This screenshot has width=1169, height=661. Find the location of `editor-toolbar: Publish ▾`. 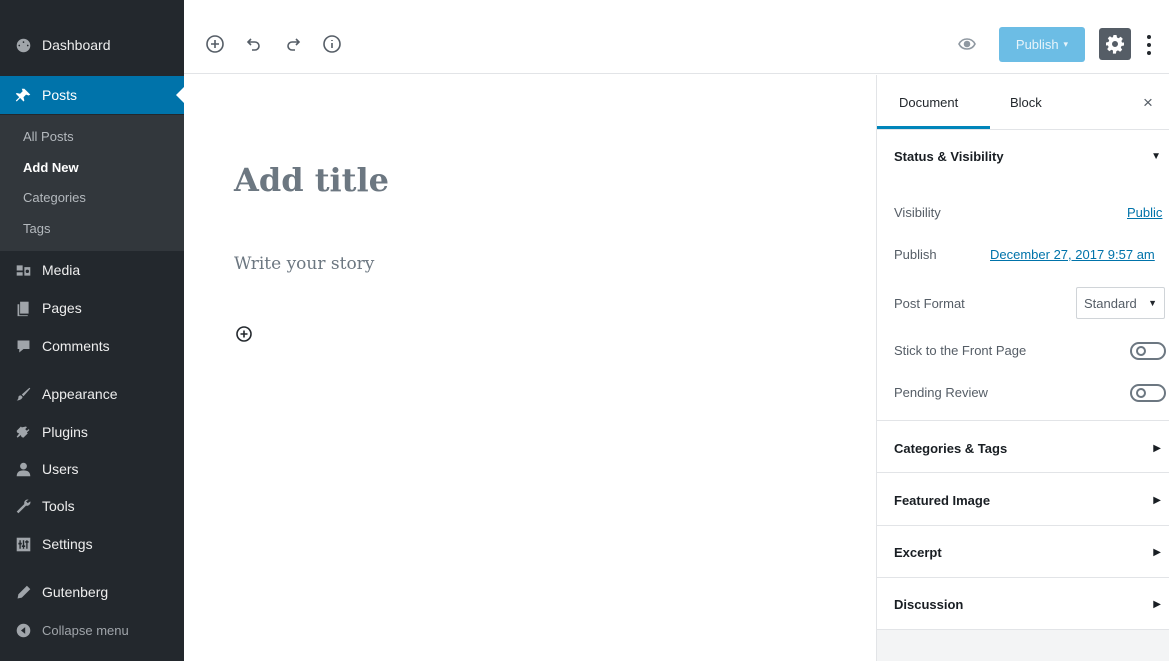

editor-toolbar: Publish ▾ is located at coordinates (676, 37).